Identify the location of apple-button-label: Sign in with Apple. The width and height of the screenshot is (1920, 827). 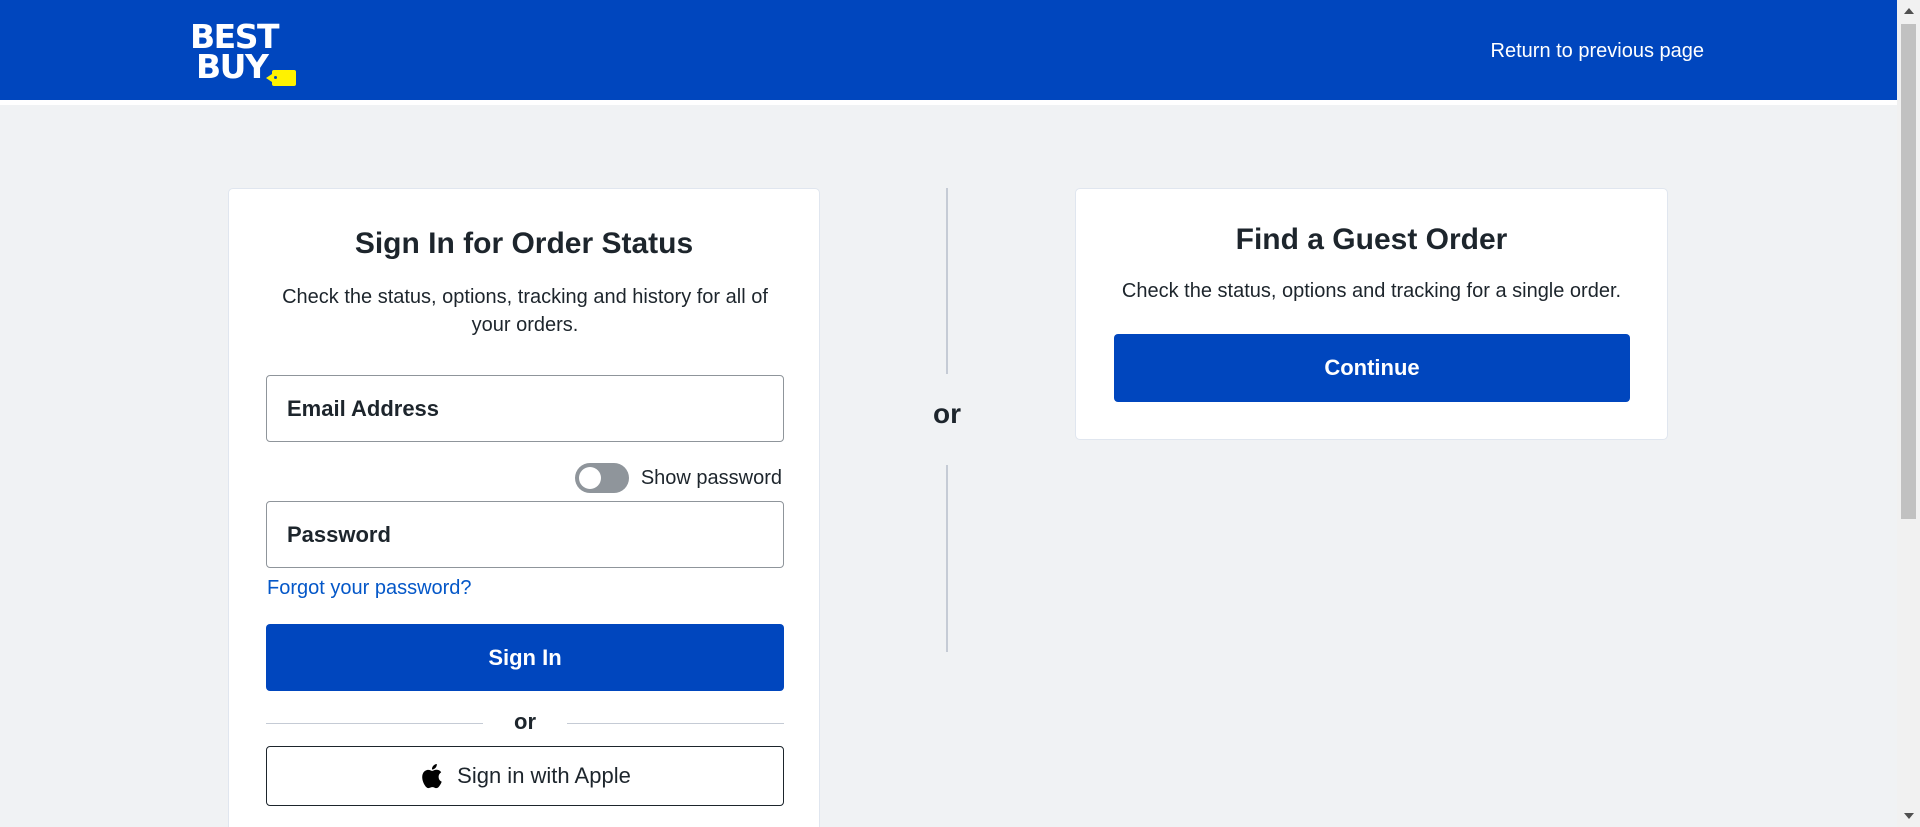
(544, 775).